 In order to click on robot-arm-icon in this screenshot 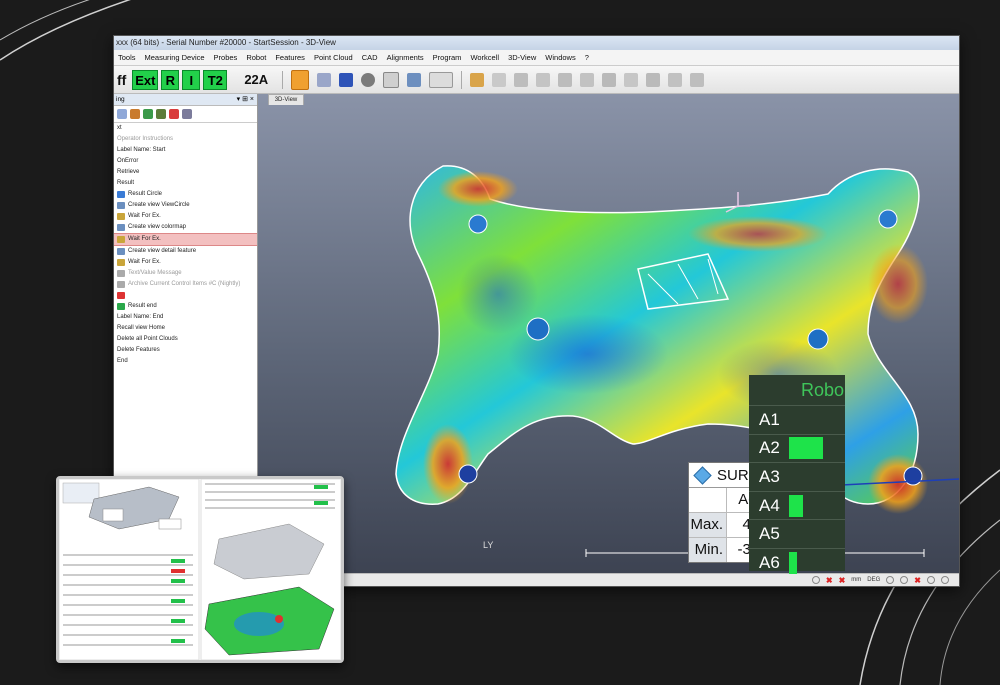, I will do `click(609, 79)`.